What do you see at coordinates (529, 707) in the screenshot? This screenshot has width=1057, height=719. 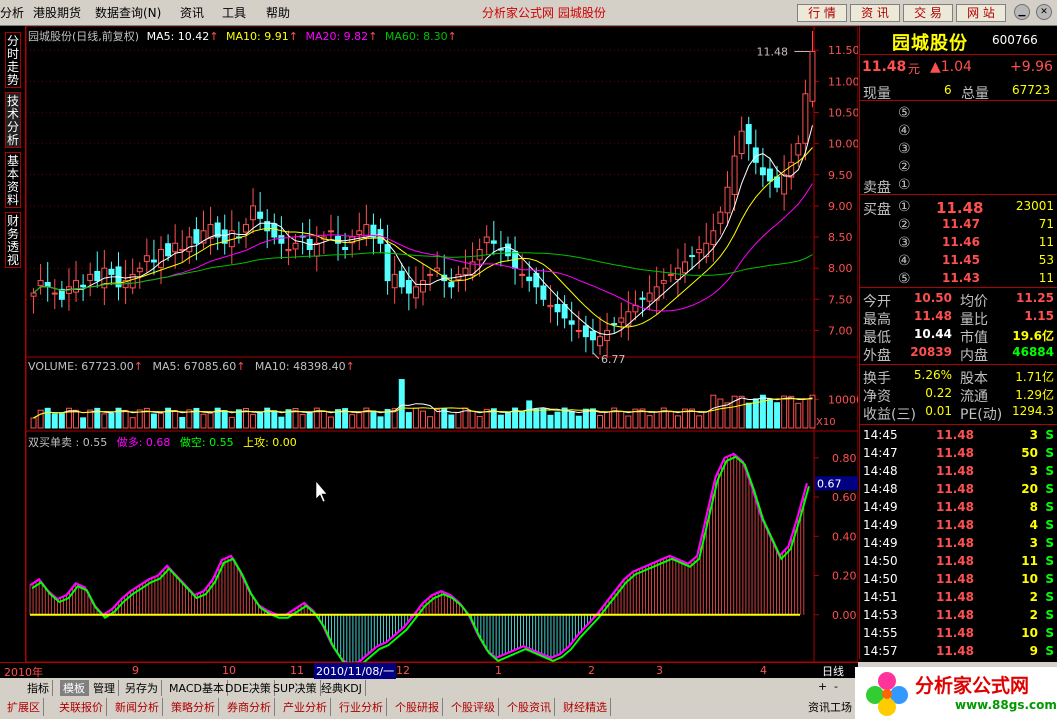 I see `function-tab: 个股资讯` at bounding box center [529, 707].